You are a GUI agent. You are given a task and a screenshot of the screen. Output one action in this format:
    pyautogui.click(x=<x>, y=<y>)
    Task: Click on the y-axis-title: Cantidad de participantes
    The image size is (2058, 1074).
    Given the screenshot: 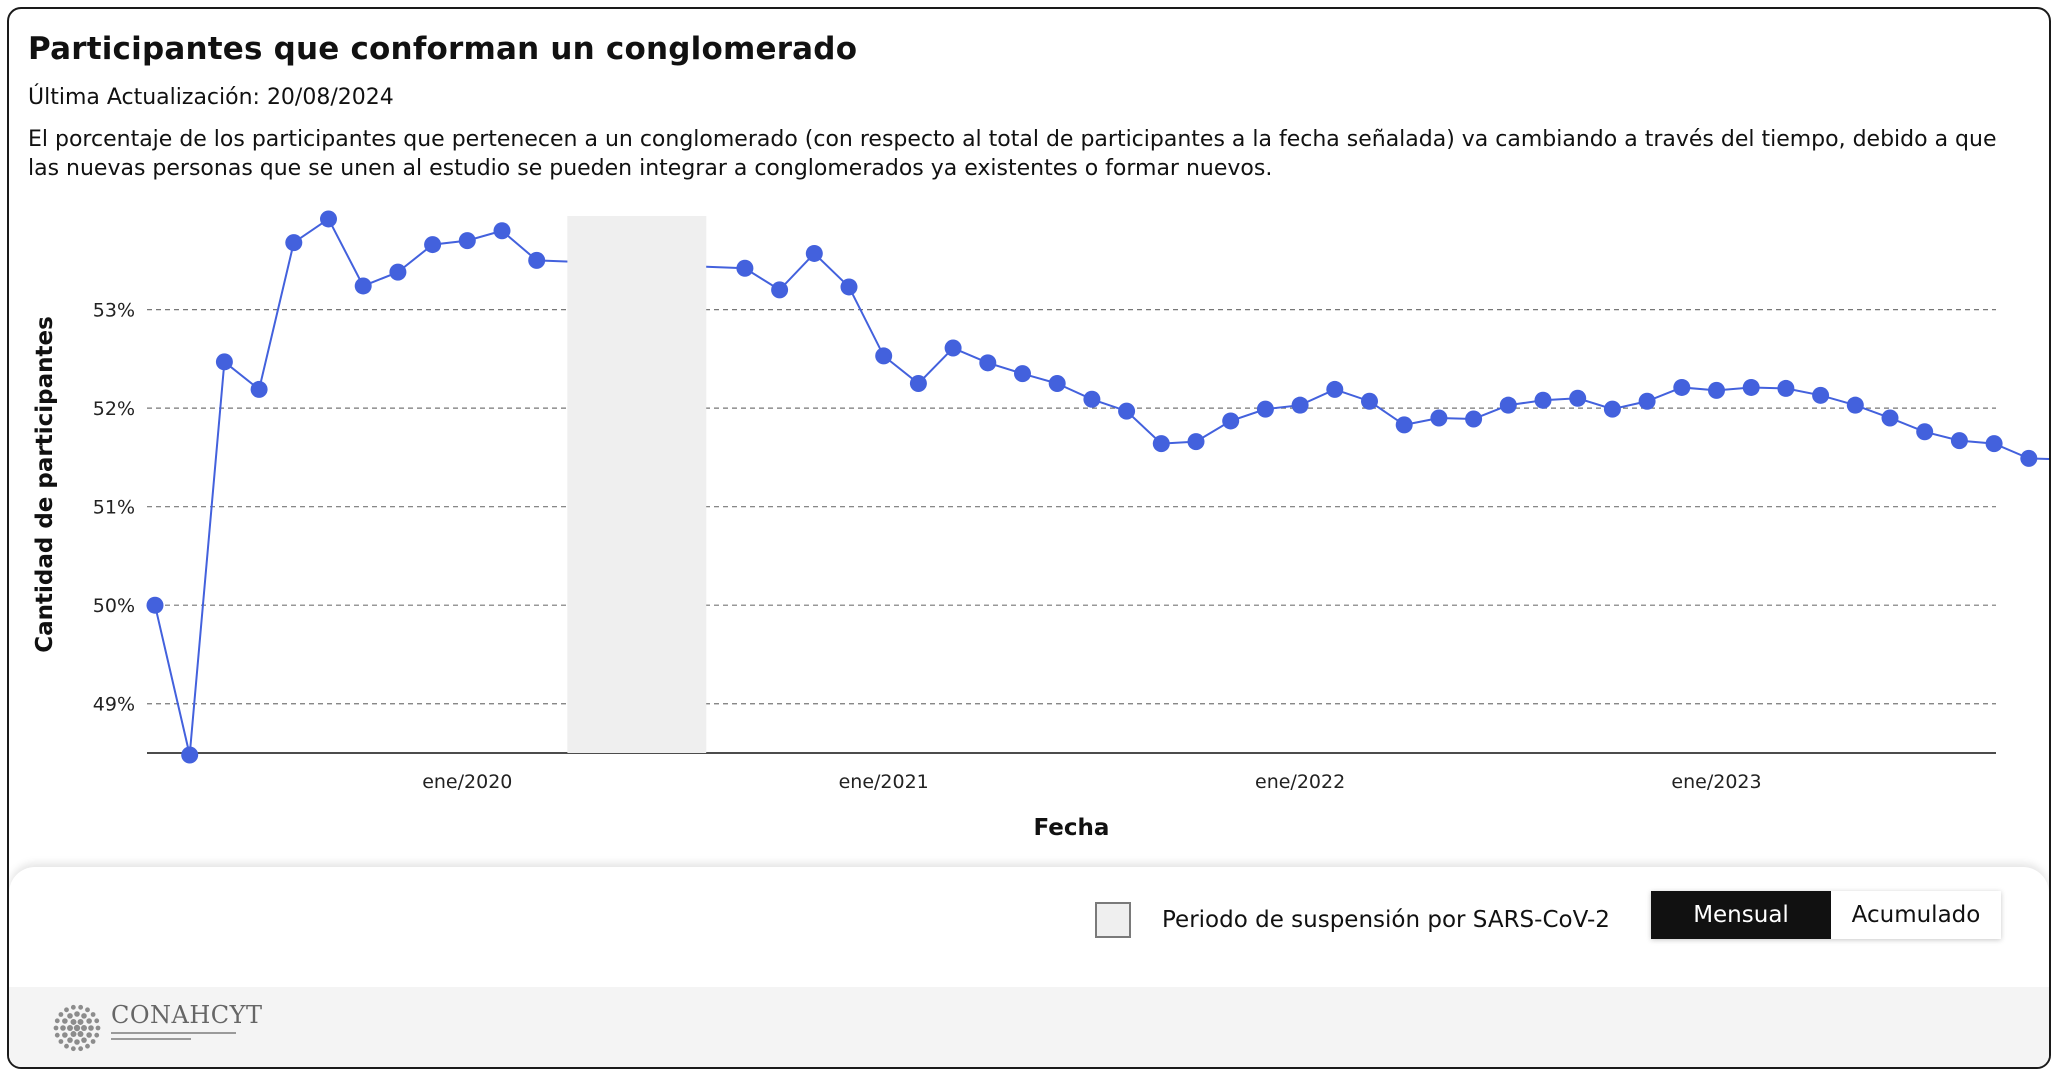 What is the action you would take?
    pyautogui.click(x=45, y=484)
    